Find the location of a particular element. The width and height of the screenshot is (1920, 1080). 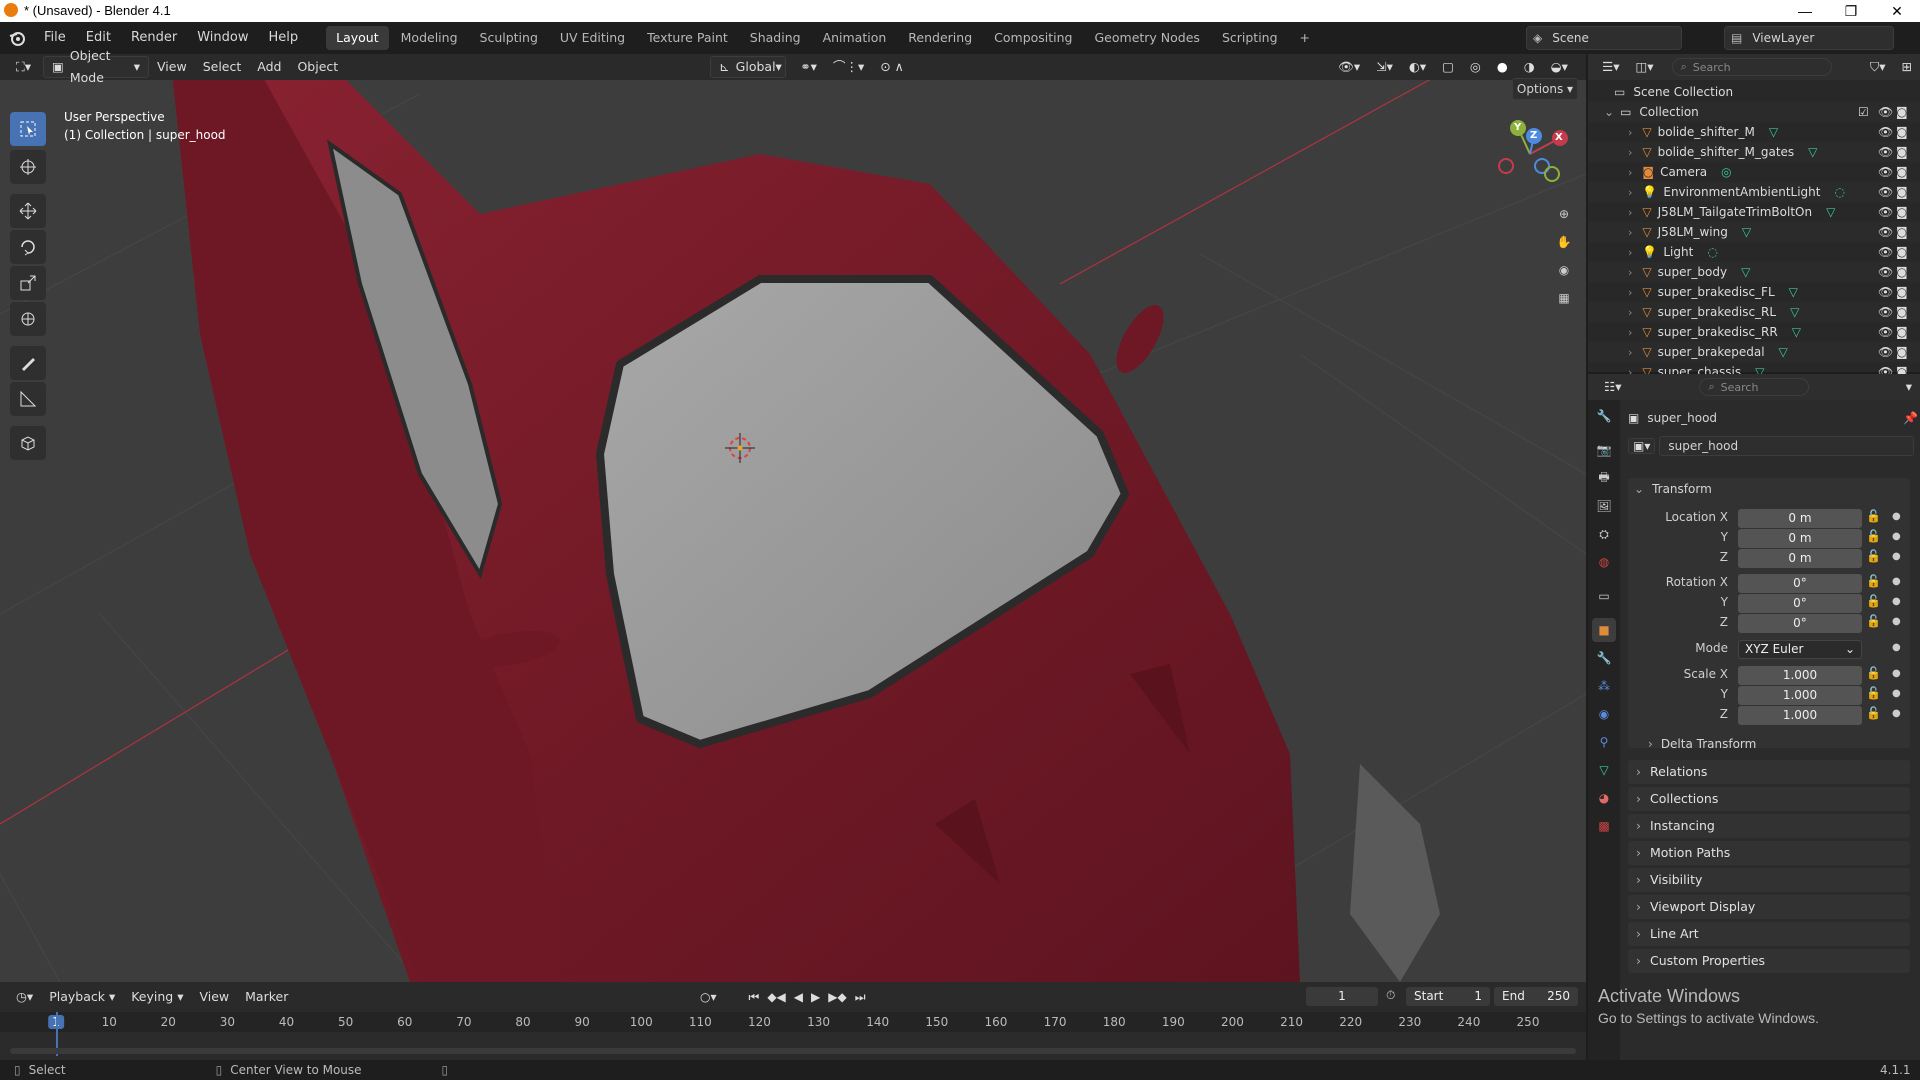

properties-editor-icon: ☷▾ is located at coordinates (1612, 387).